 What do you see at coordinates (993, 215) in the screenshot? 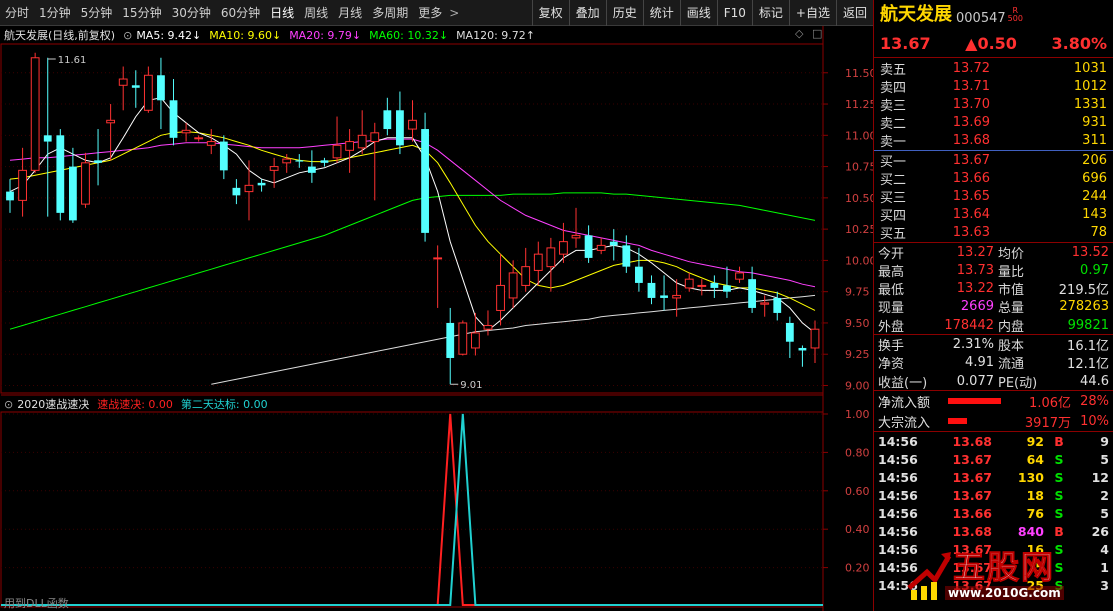
I see `buy-row-3: 买四 13.64 143` at bounding box center [993, 215].